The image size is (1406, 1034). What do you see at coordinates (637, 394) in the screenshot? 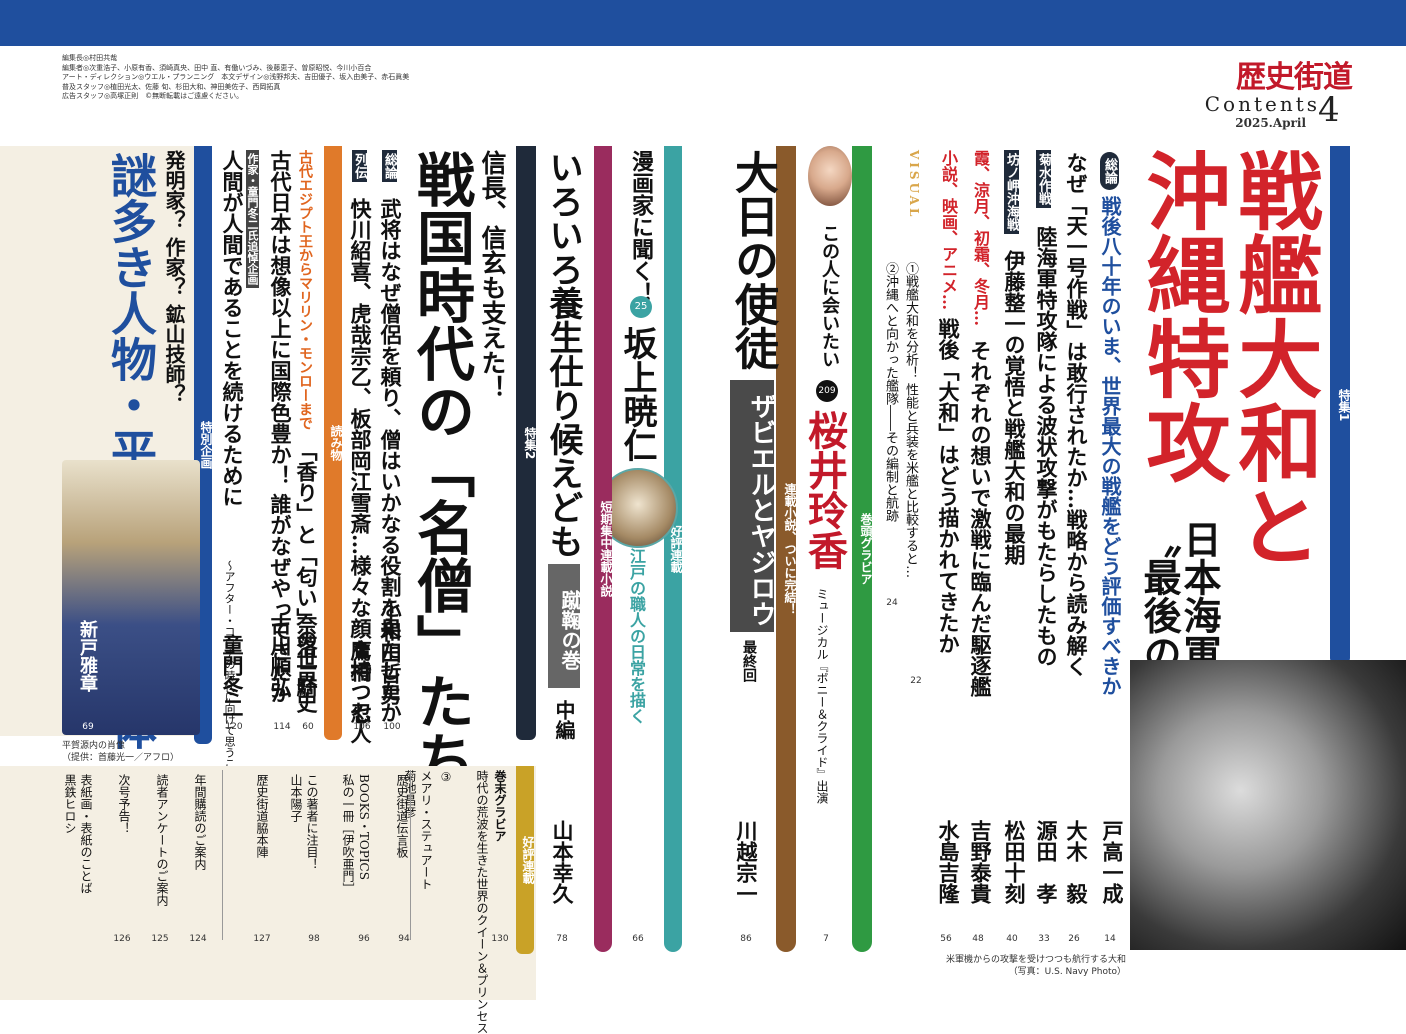
I see `manga-name: 坂上暁仁` at bounding box center [637, 394].